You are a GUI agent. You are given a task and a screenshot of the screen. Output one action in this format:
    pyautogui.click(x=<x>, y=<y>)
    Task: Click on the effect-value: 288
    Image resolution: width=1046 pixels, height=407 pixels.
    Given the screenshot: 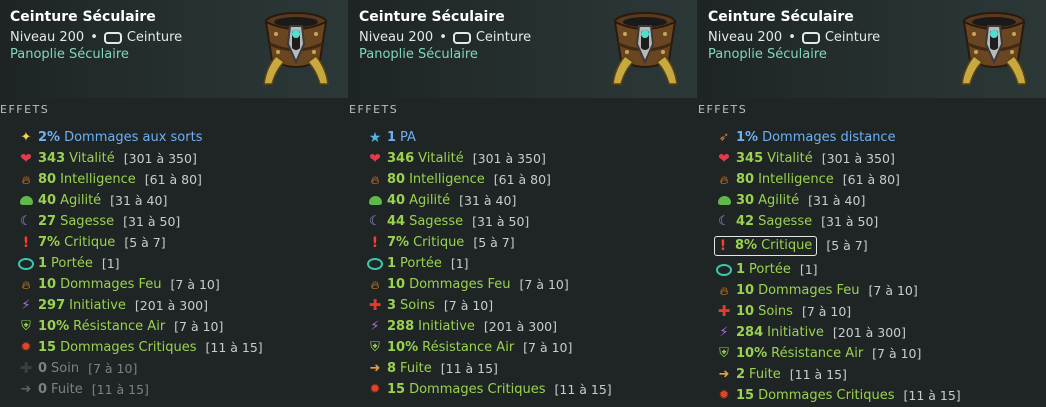 What is the action you would take?
    pyautogui.click(x=401, y=326)
    